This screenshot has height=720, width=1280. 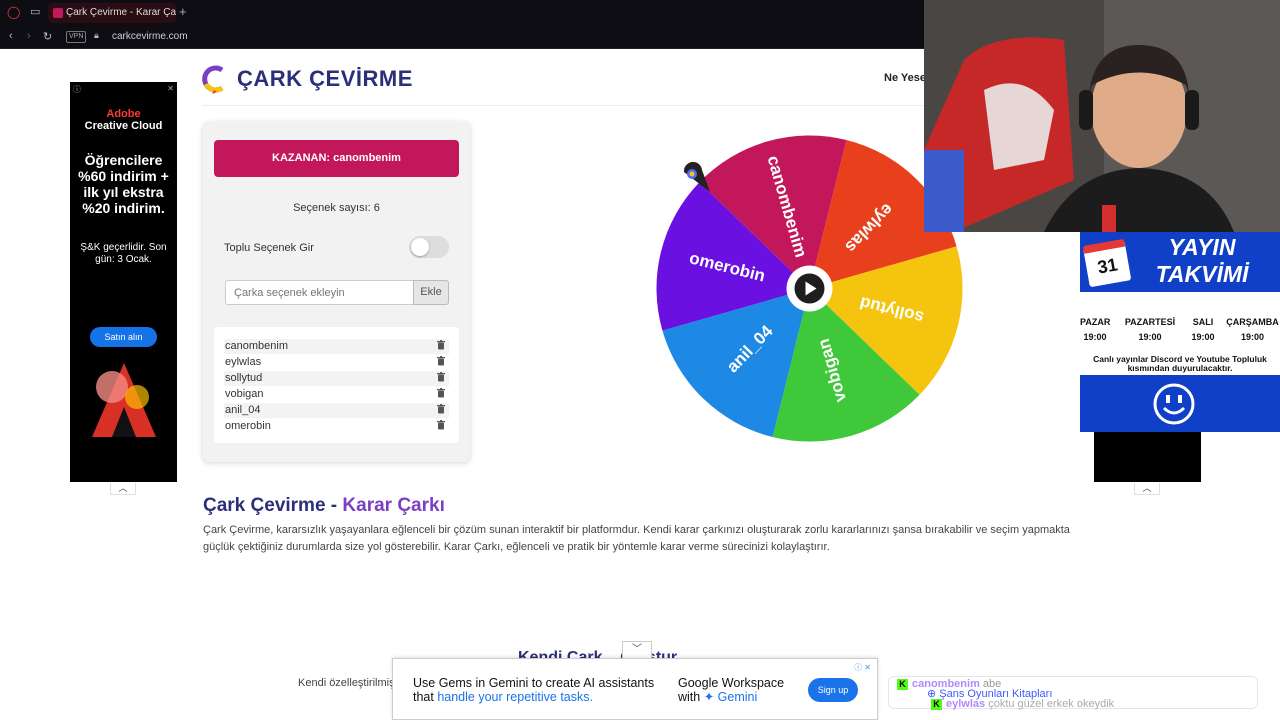 What do you see at coordinates (11, 36) in the screenshot?
I see `back-icon: ‹` at bounding box center [11, 36].